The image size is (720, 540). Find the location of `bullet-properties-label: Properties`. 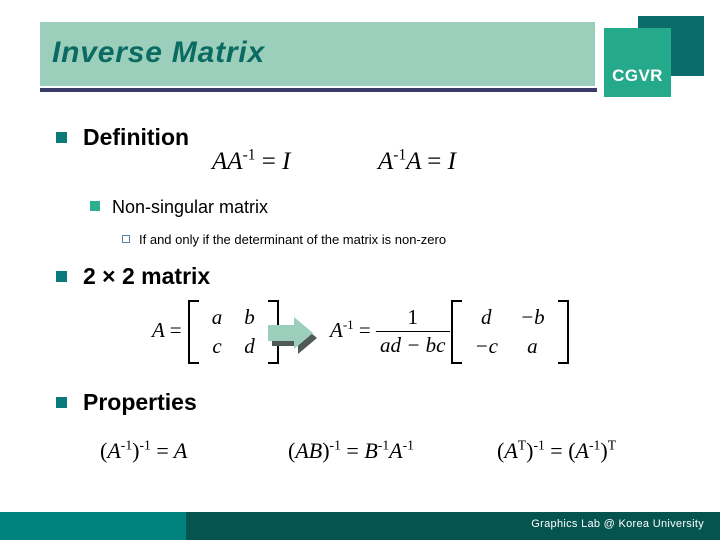

bullet-properties-label: Properties is located at coordinates (140, 402).